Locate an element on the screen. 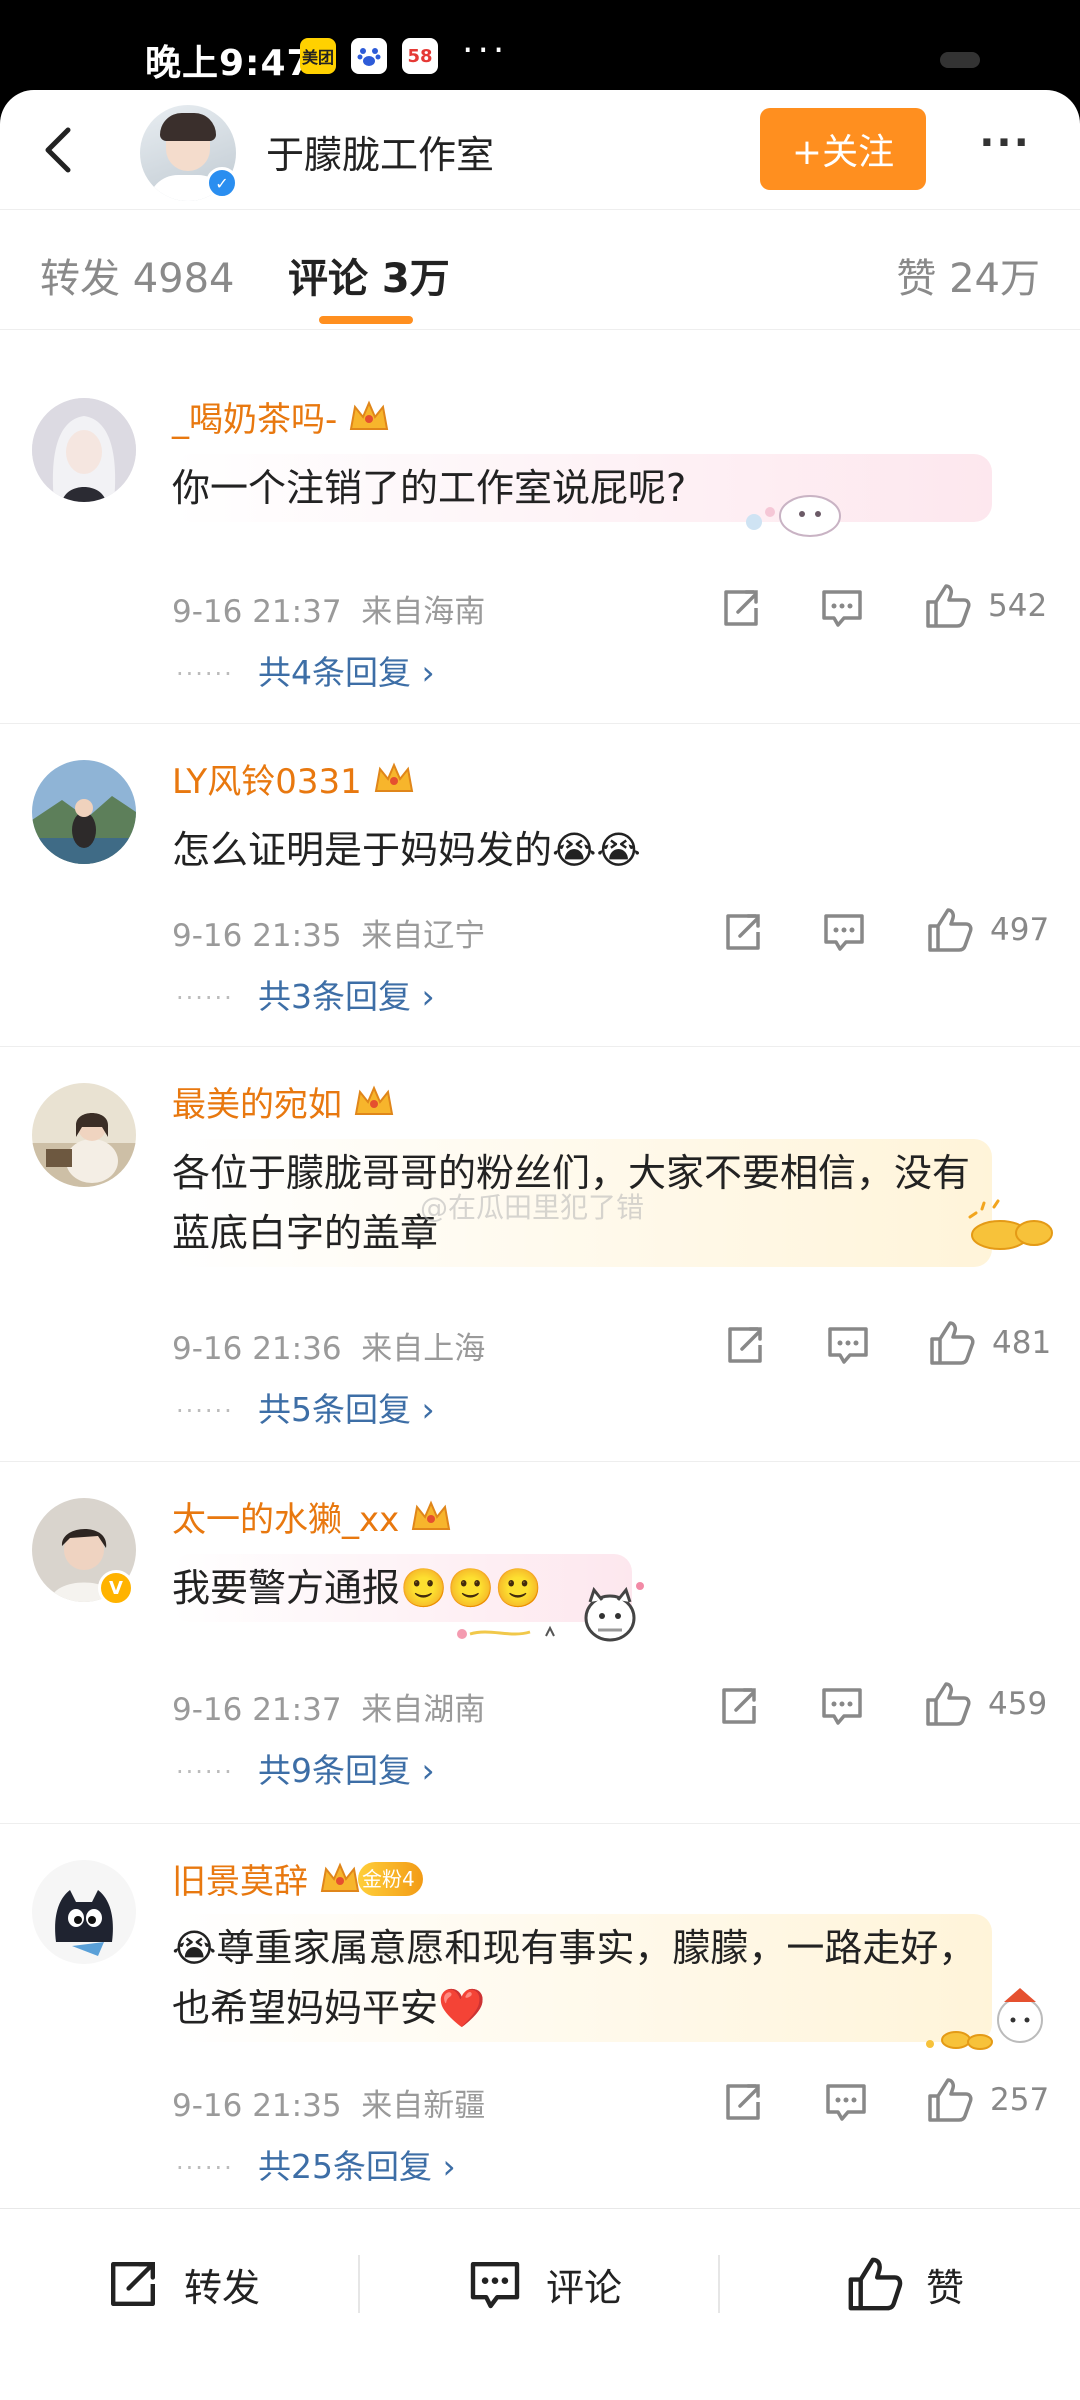 This screenshot has width=1080, height=2400. tab-repost: 转发 4984 is located at coordinates (137, 275).